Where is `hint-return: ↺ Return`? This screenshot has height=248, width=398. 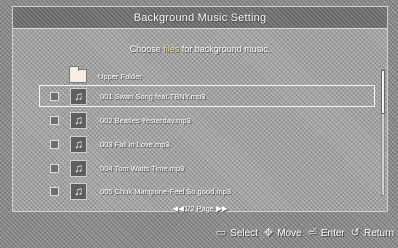 hint-return: ↺ Return is located at coordinates (372, 232).